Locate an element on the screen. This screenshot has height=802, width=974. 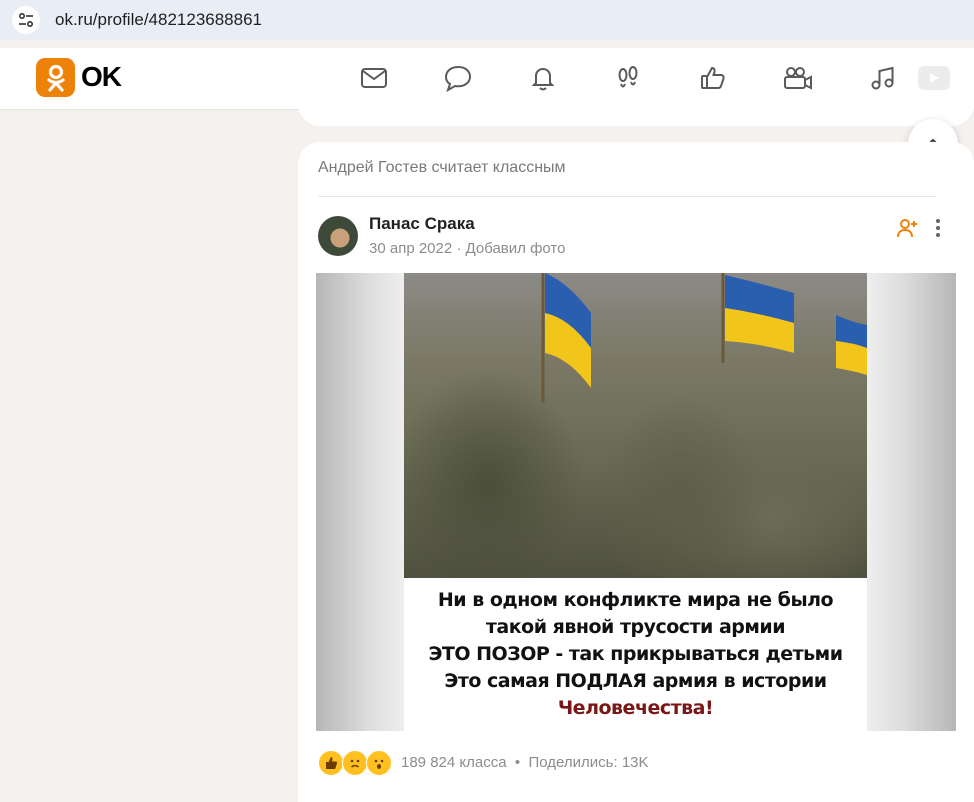
post-meta: 30 апр 2022 · Добавил фото is located at coordinates (467, 248).